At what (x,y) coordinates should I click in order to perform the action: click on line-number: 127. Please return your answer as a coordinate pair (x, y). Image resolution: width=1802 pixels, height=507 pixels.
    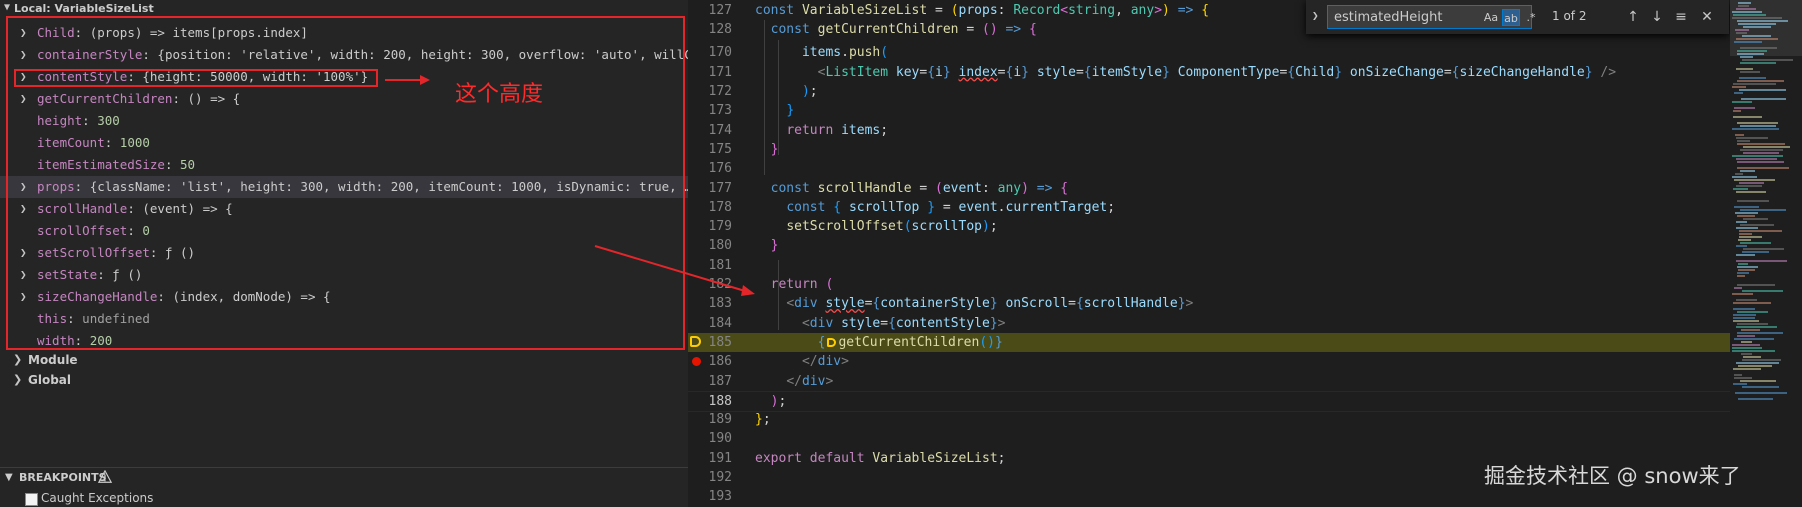
    Looking at the image, I should click on (720, 10).